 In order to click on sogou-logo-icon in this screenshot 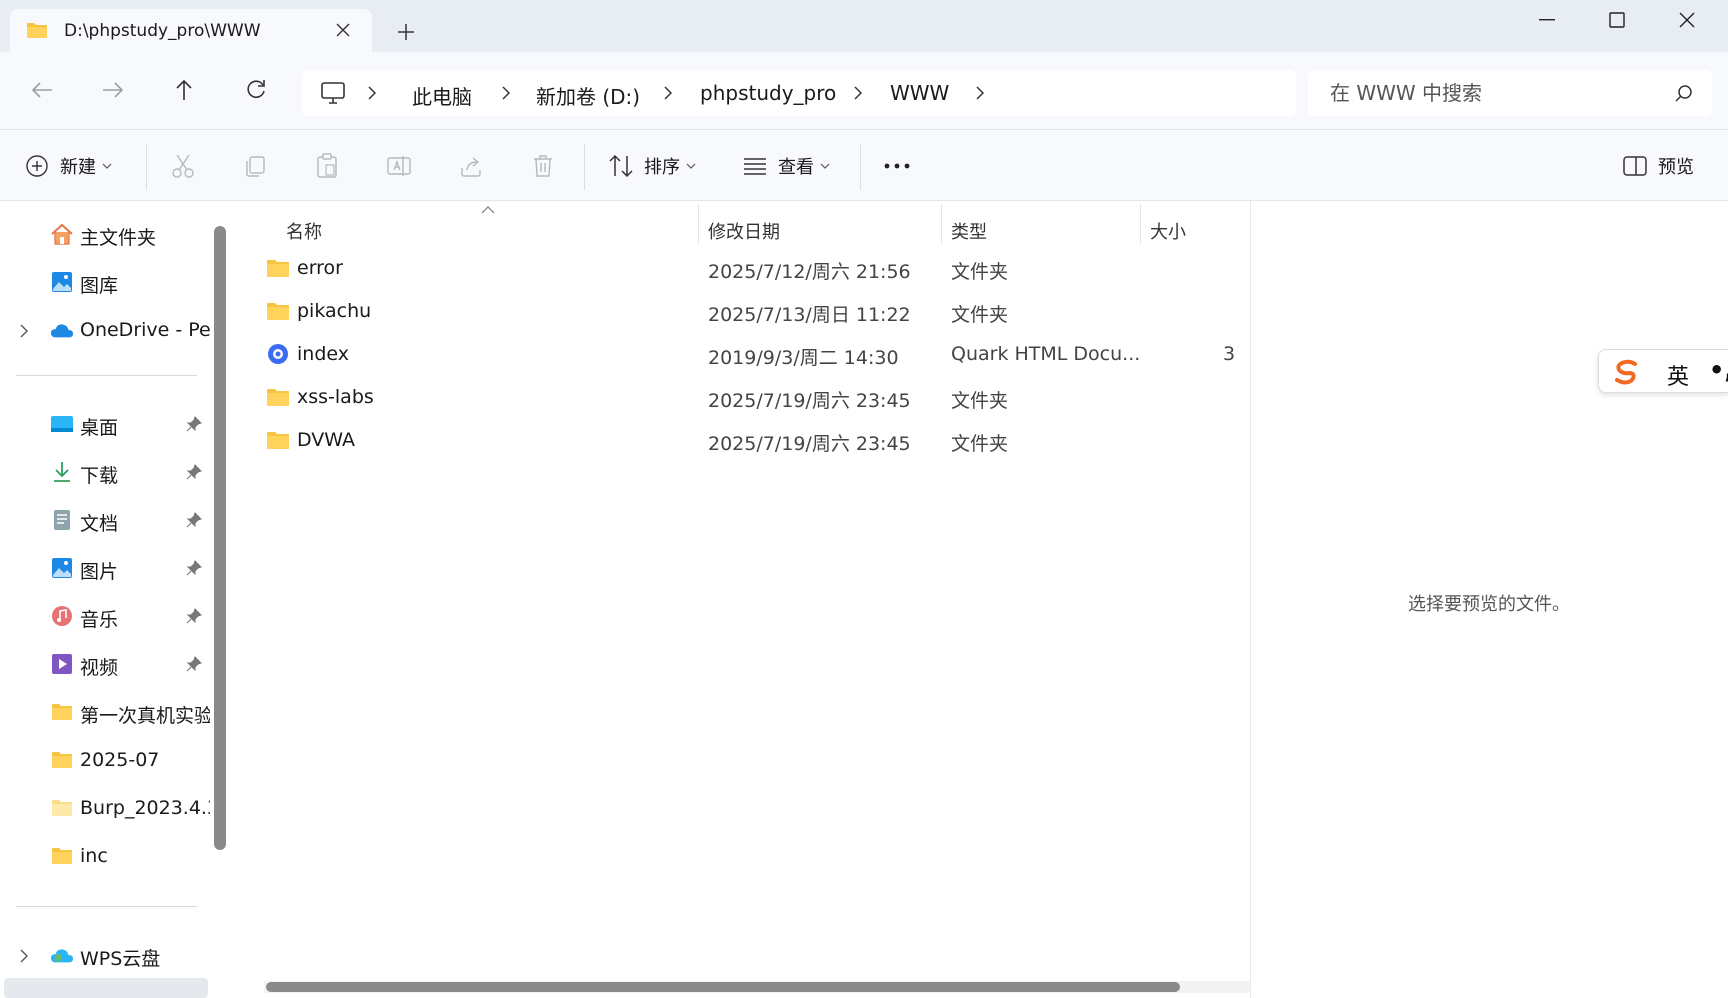, I will do `click(1626, 372)`.